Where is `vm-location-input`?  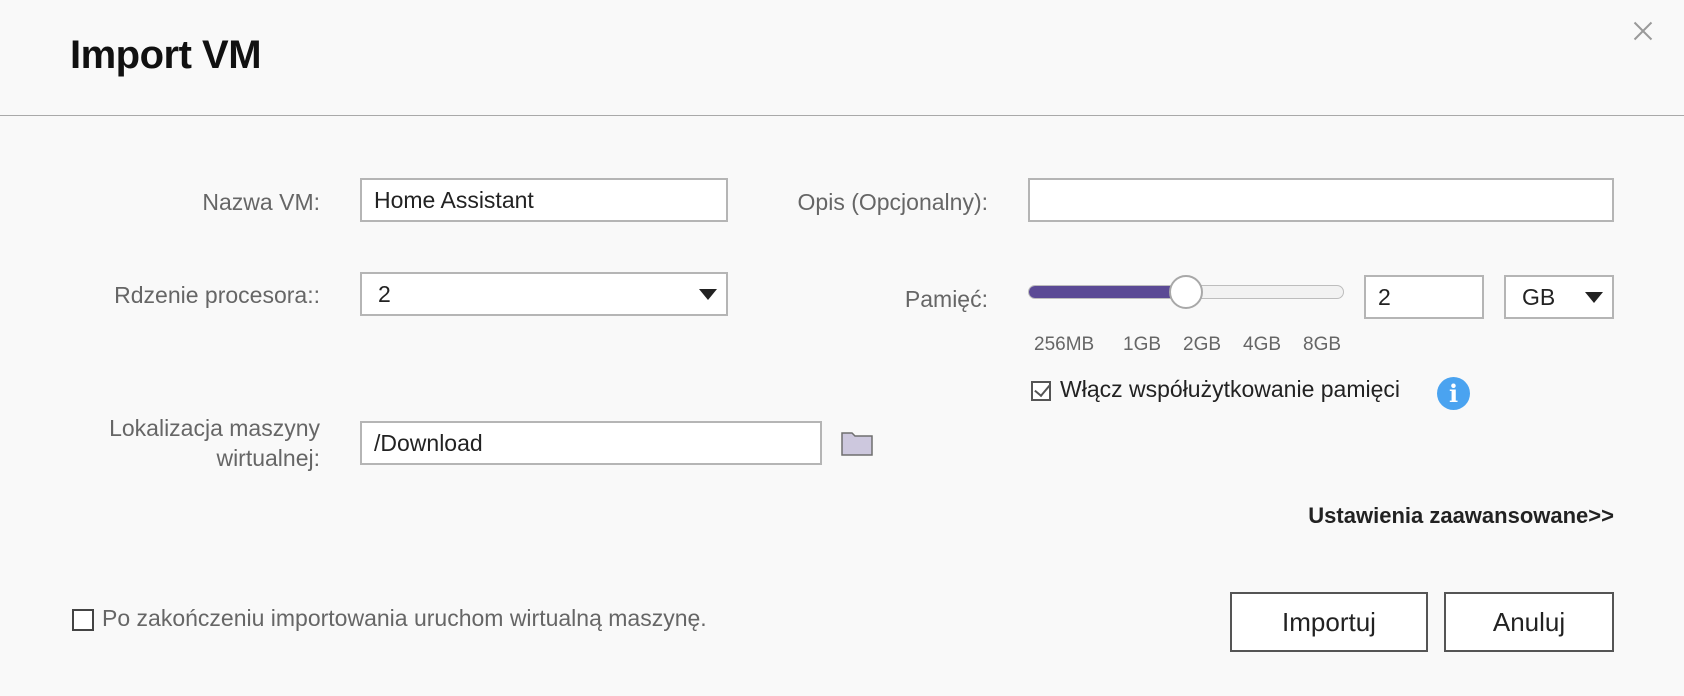 vm-location-input is located at coordinates (591, 443).